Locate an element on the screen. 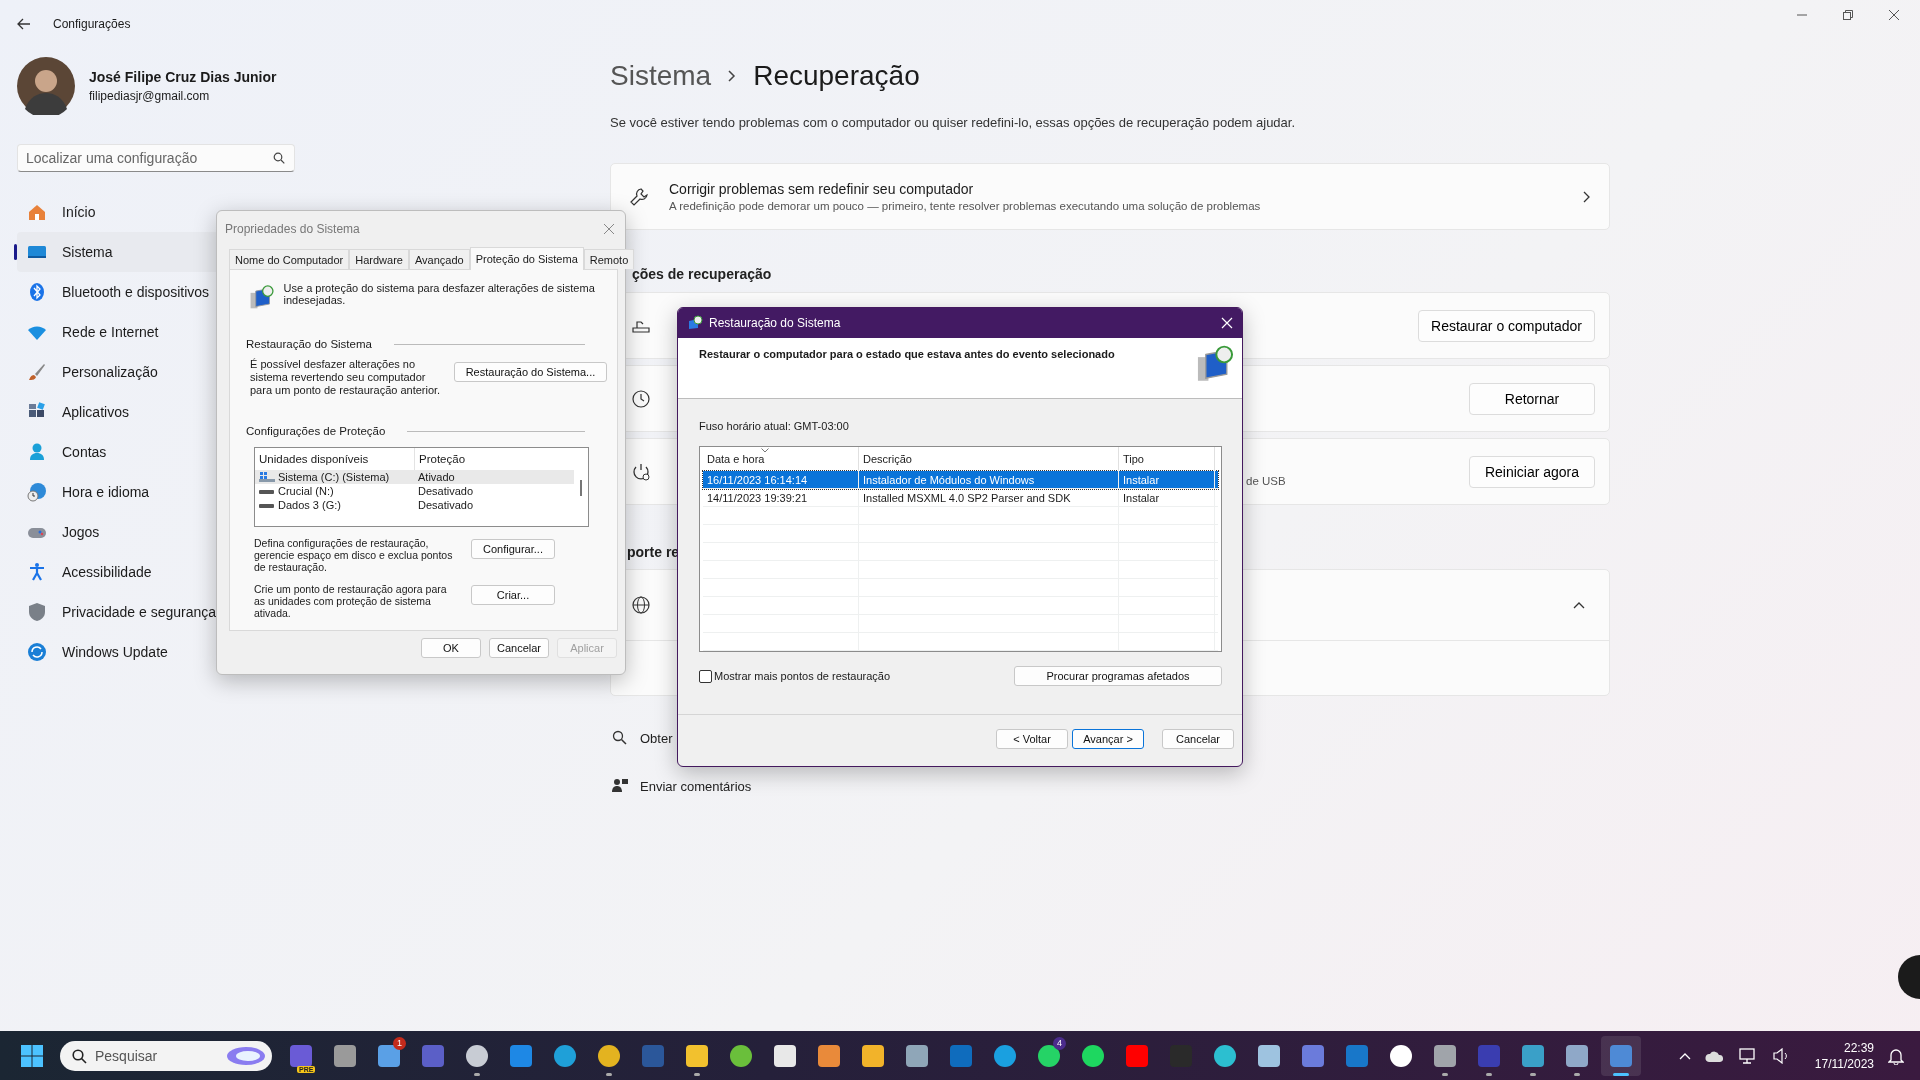 The width and height of the screenshot is (1920, 1080). notification-badge: 4 is located at coordinates (1059, 1043).